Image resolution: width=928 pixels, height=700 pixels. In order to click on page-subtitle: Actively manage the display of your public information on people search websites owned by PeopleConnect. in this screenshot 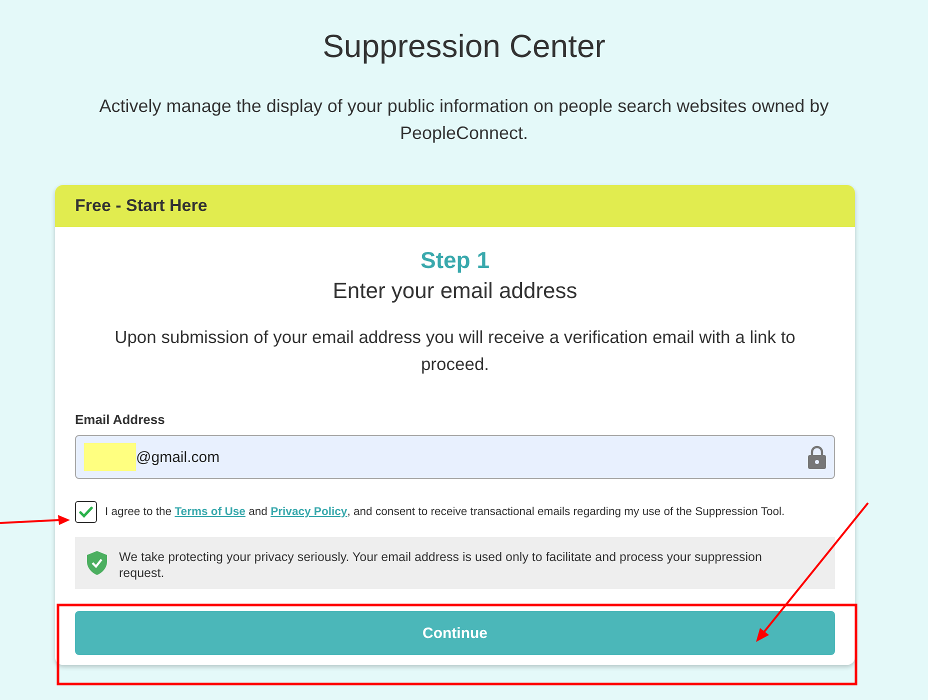, I will do `click(464, 120)`.